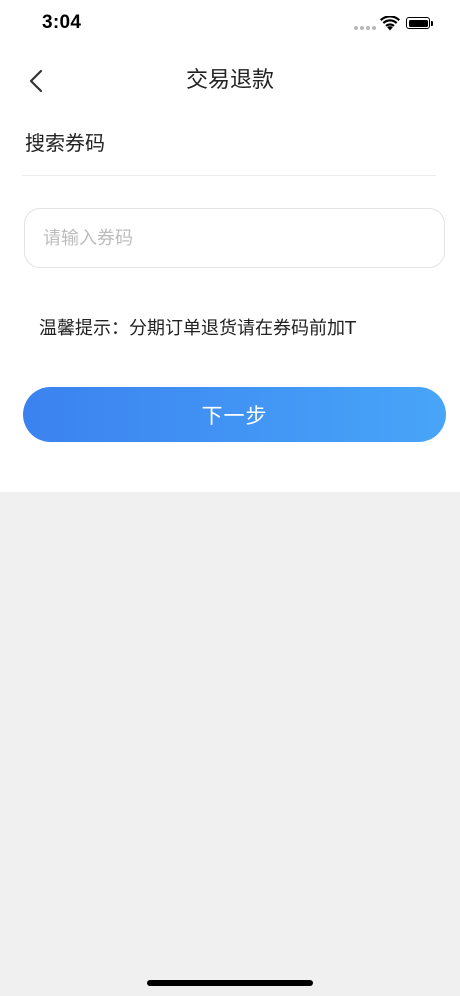 The width and height of the screenshot is (460, 996). What do you see at coordinates (234, 238) in the screenshot?
I see `coupon-code-input` at bounding box center [234, 238].